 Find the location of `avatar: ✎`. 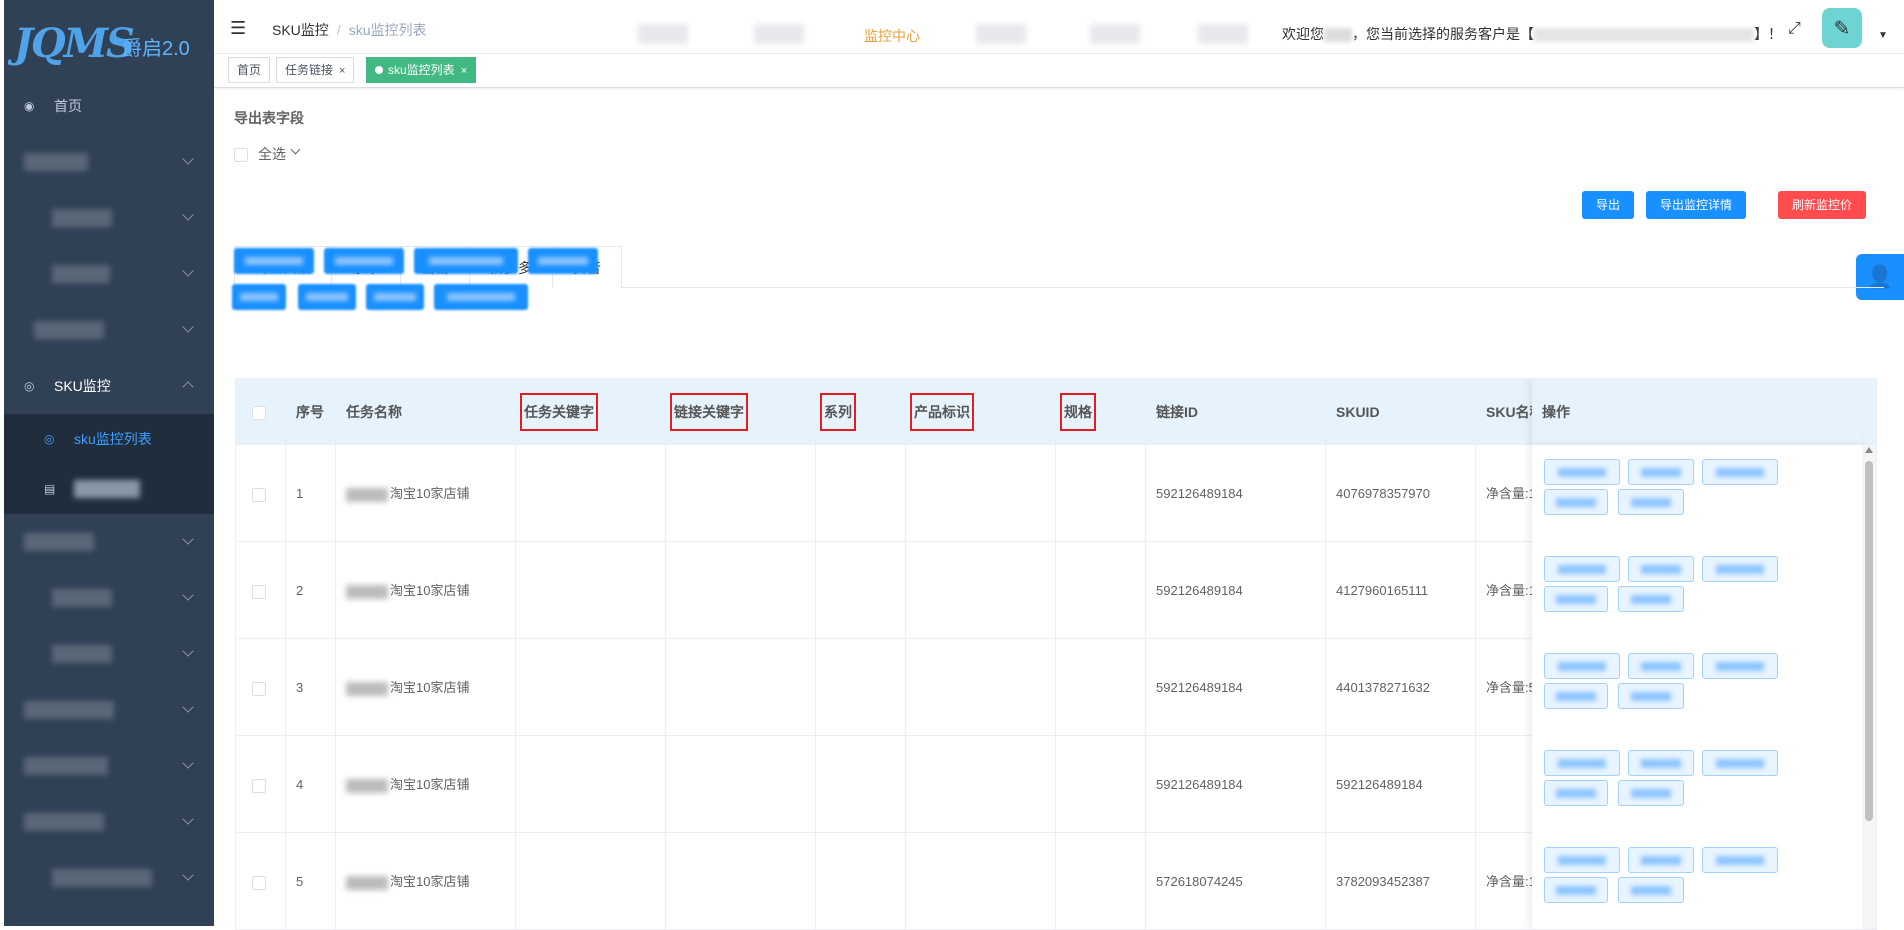

avatar: ✎ is located at coordinates (1842, 28).